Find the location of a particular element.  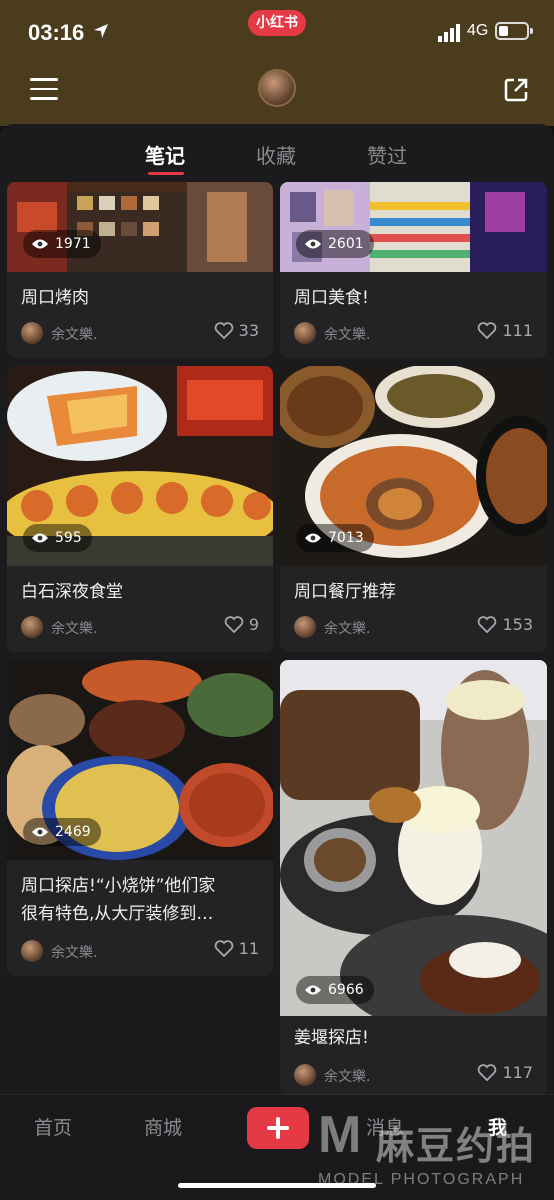

view-count-value: 595 is located at coordinates (68, 538).